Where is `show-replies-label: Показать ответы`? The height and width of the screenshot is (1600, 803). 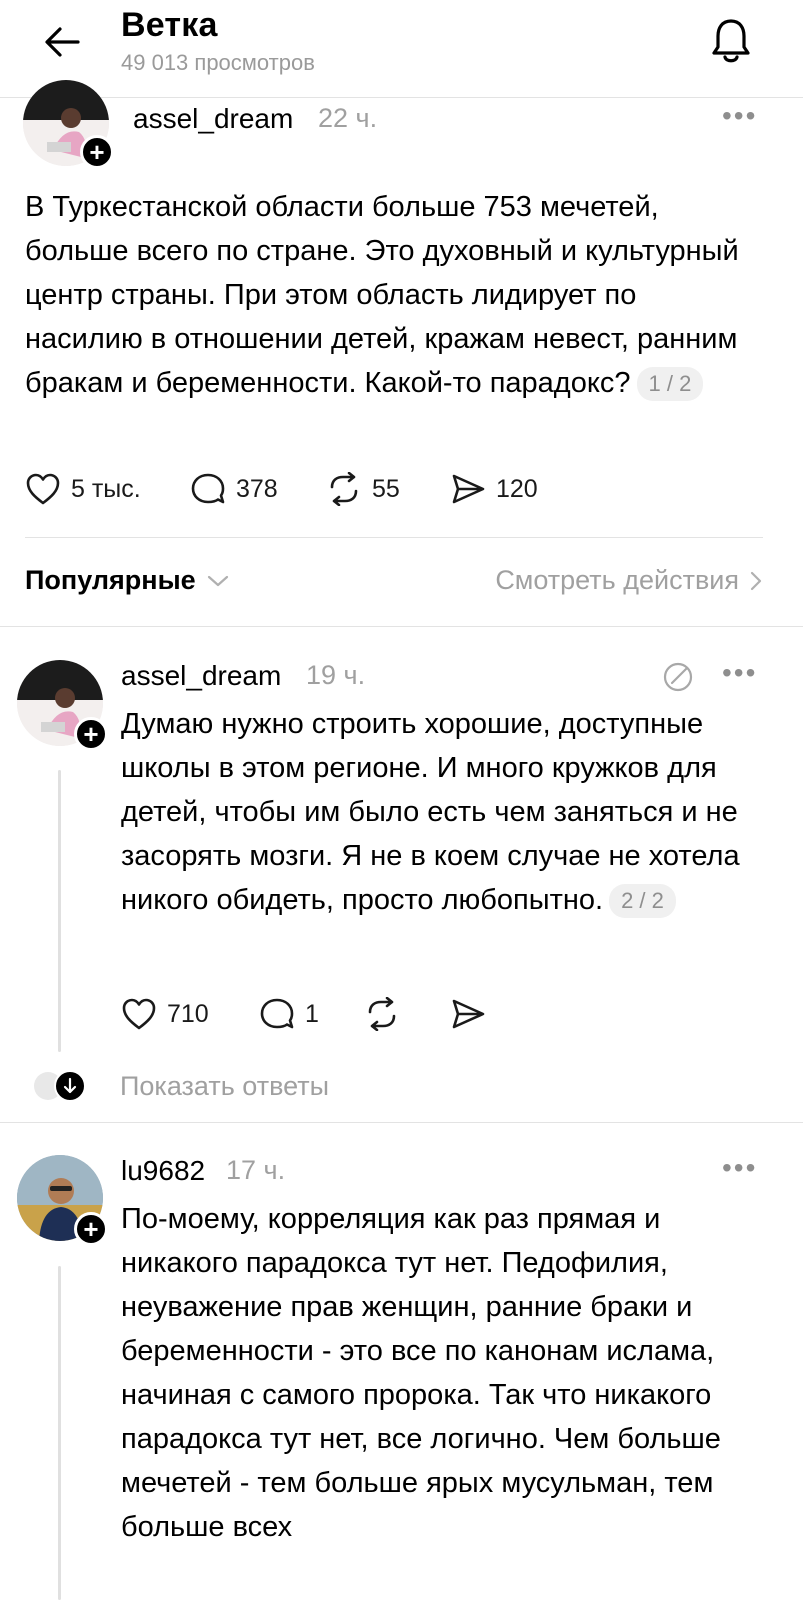 show-replies-label: Показать ответы is located at coordinates (224, 1085).